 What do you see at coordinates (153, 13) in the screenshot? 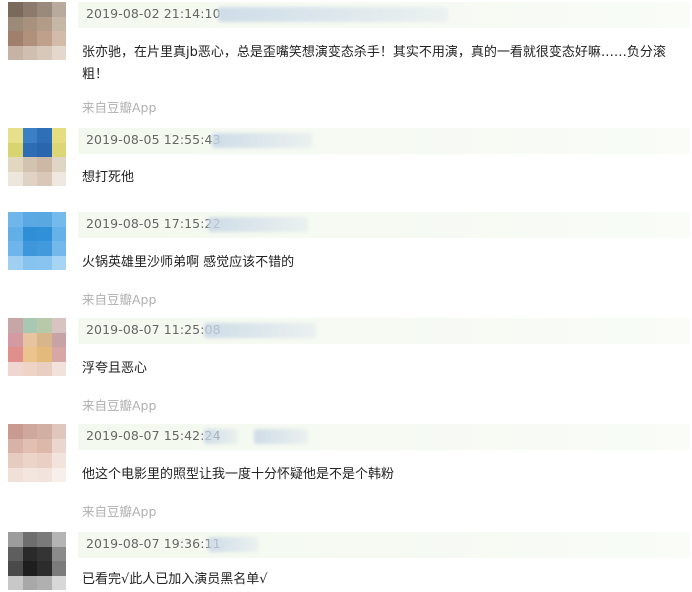
I see `comment-timestamp: 2019-08-02 21:14:10` at bounding box center [153, 13].